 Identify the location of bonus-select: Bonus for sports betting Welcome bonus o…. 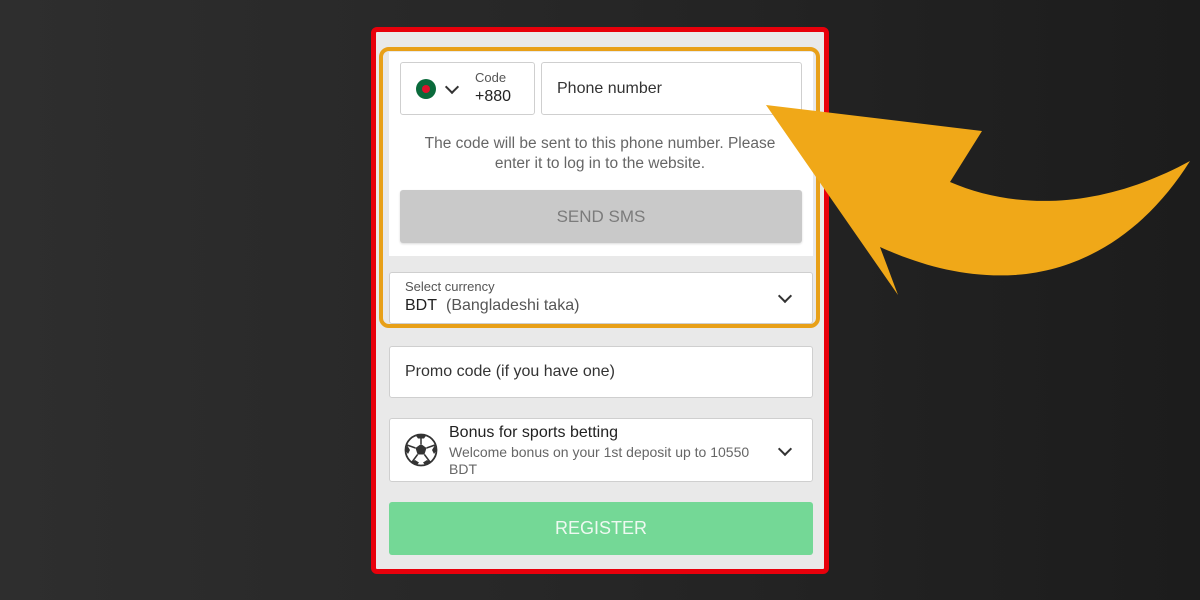
(601, 450).